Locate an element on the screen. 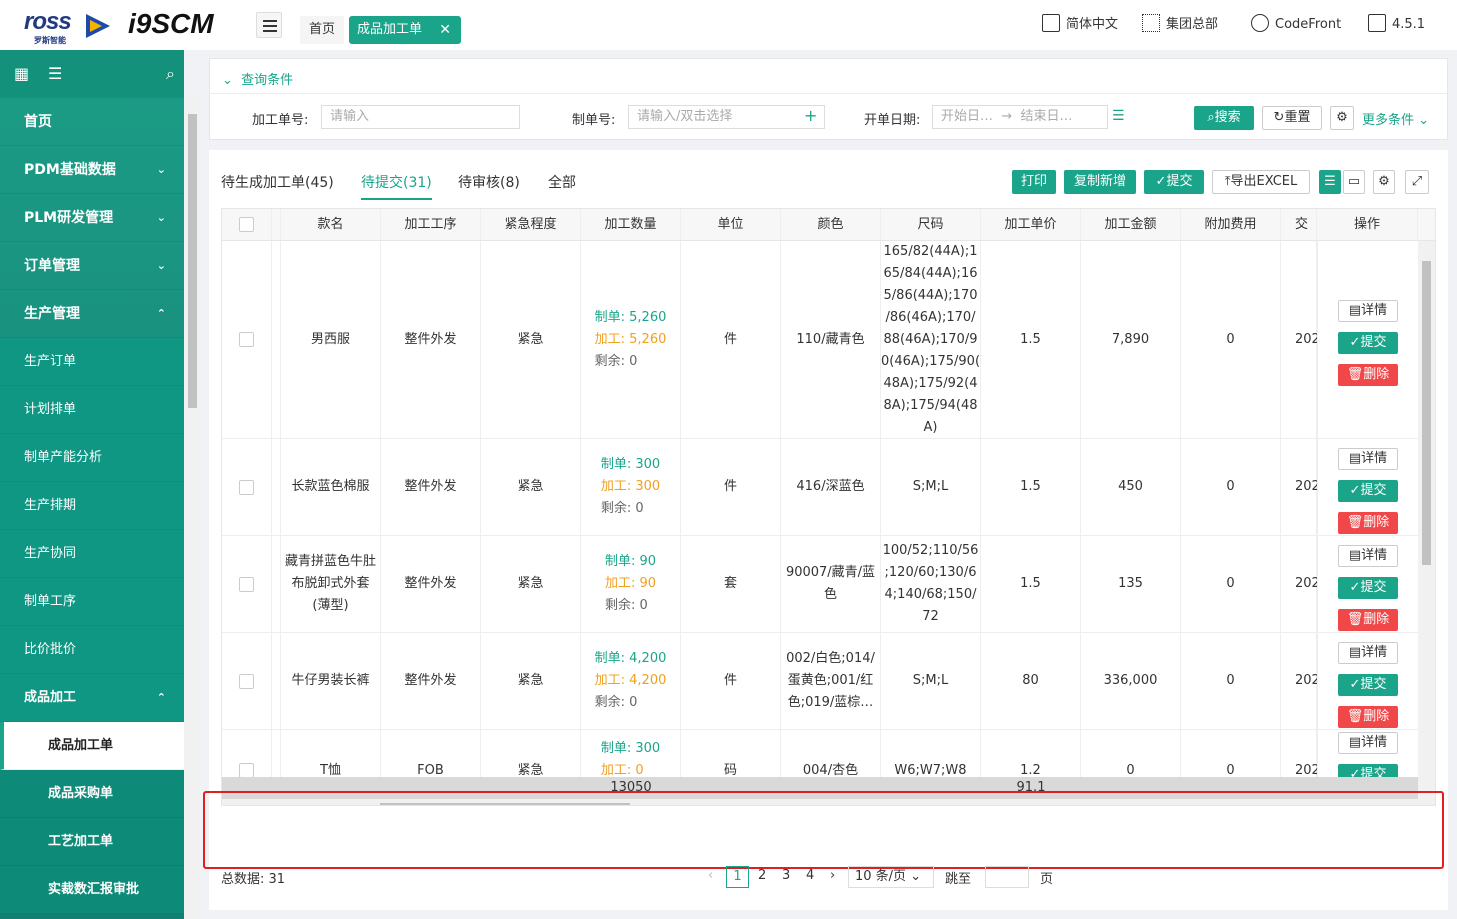 The width and height of the screenshot is (1457, 919). copy-add-button: 复制新增 is located at coordinates (1100, 182).